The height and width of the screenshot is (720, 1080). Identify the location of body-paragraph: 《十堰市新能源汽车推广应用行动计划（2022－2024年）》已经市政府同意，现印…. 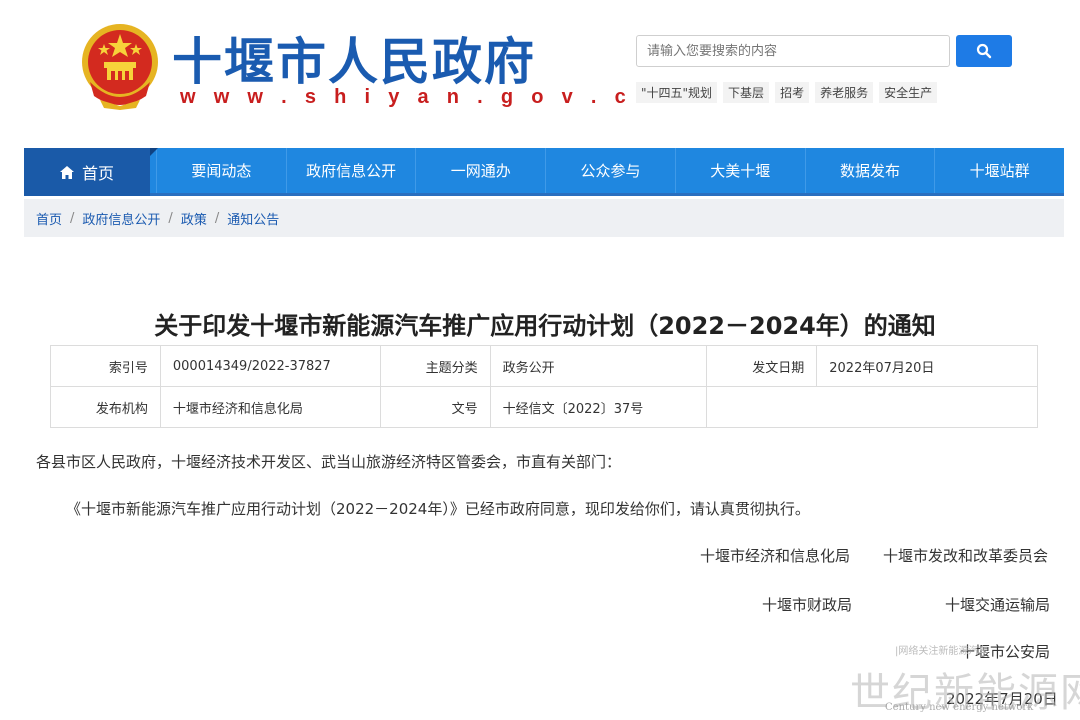
(438, 509).